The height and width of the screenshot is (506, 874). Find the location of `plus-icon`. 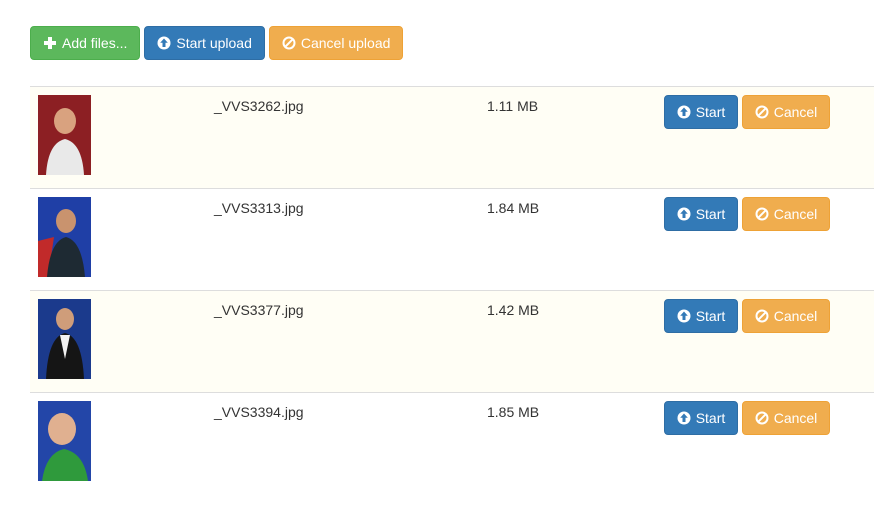

plus-icon is located at coordinates (50, 43).